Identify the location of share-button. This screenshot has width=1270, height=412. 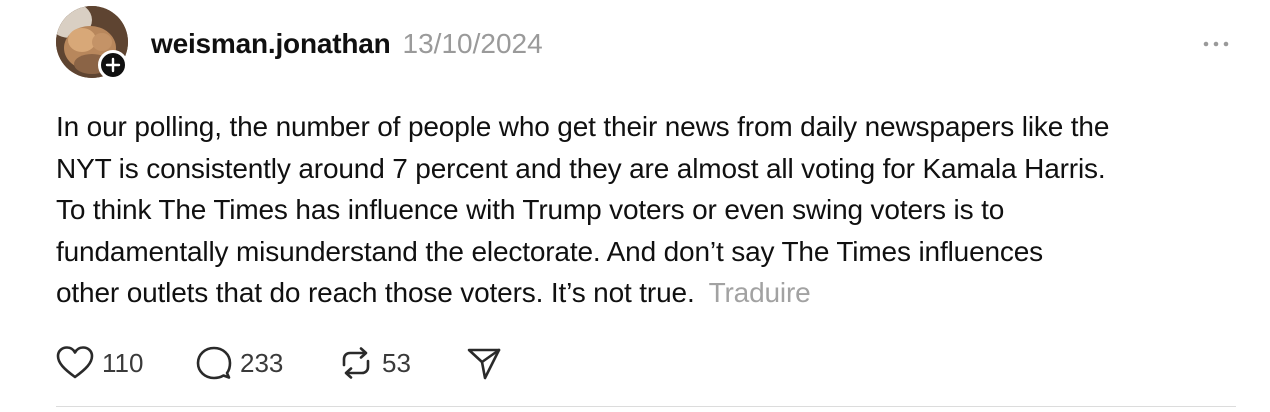
(484, 363).